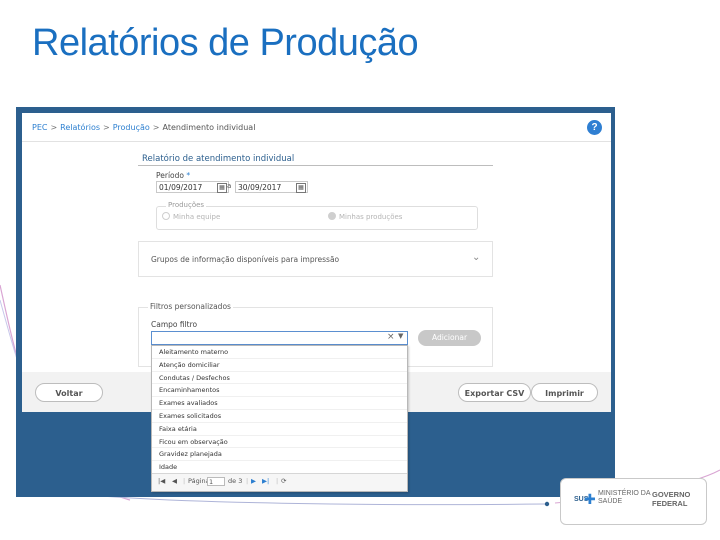 The width and height of the screenshot is (720, 540). I want to click on dropdown-pager: |◀ ◀ | Página 1 de 3 | ▶ ▶| | ⟳, so click(279, 482).